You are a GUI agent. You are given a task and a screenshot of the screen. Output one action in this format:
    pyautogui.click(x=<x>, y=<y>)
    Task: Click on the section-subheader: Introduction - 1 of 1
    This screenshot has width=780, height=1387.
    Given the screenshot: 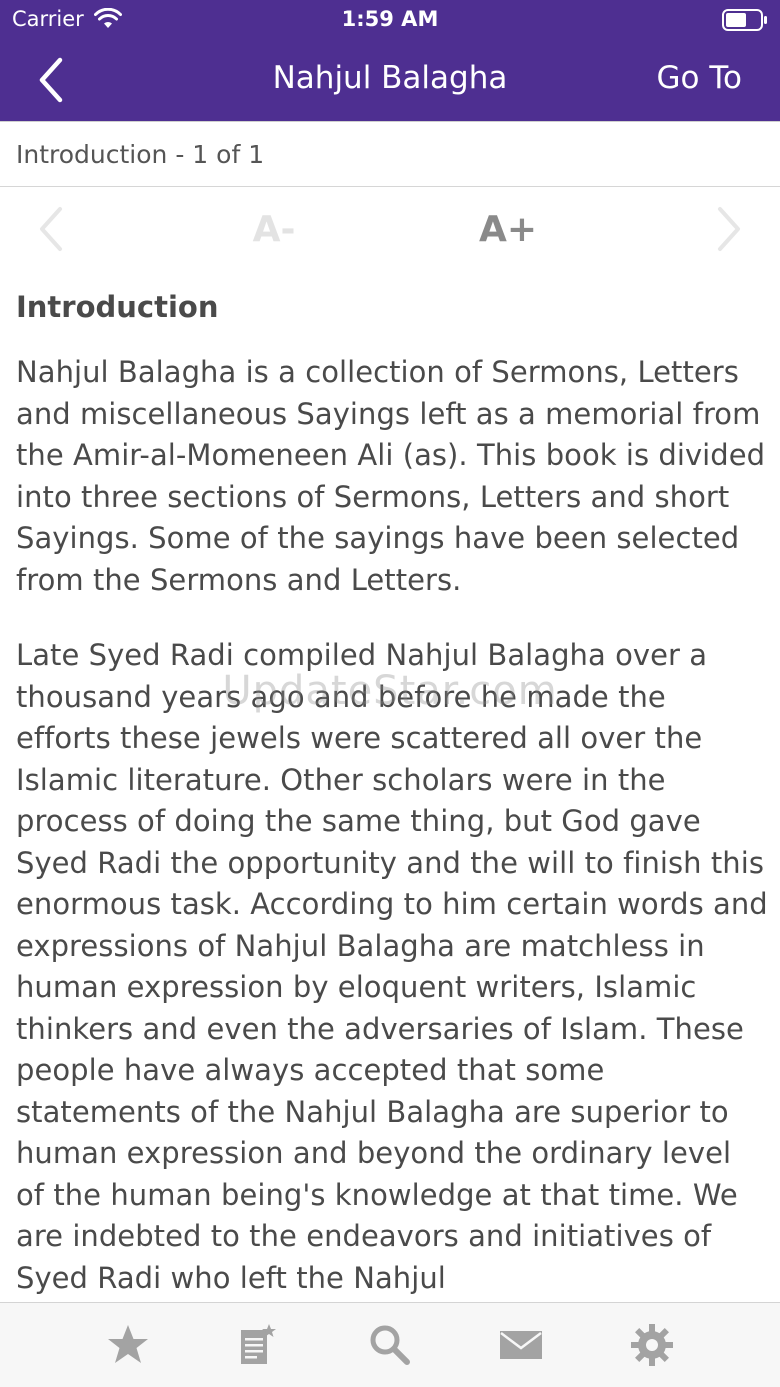 What is the action you would take?
    pyautogui.click(x=390, y=154)
    